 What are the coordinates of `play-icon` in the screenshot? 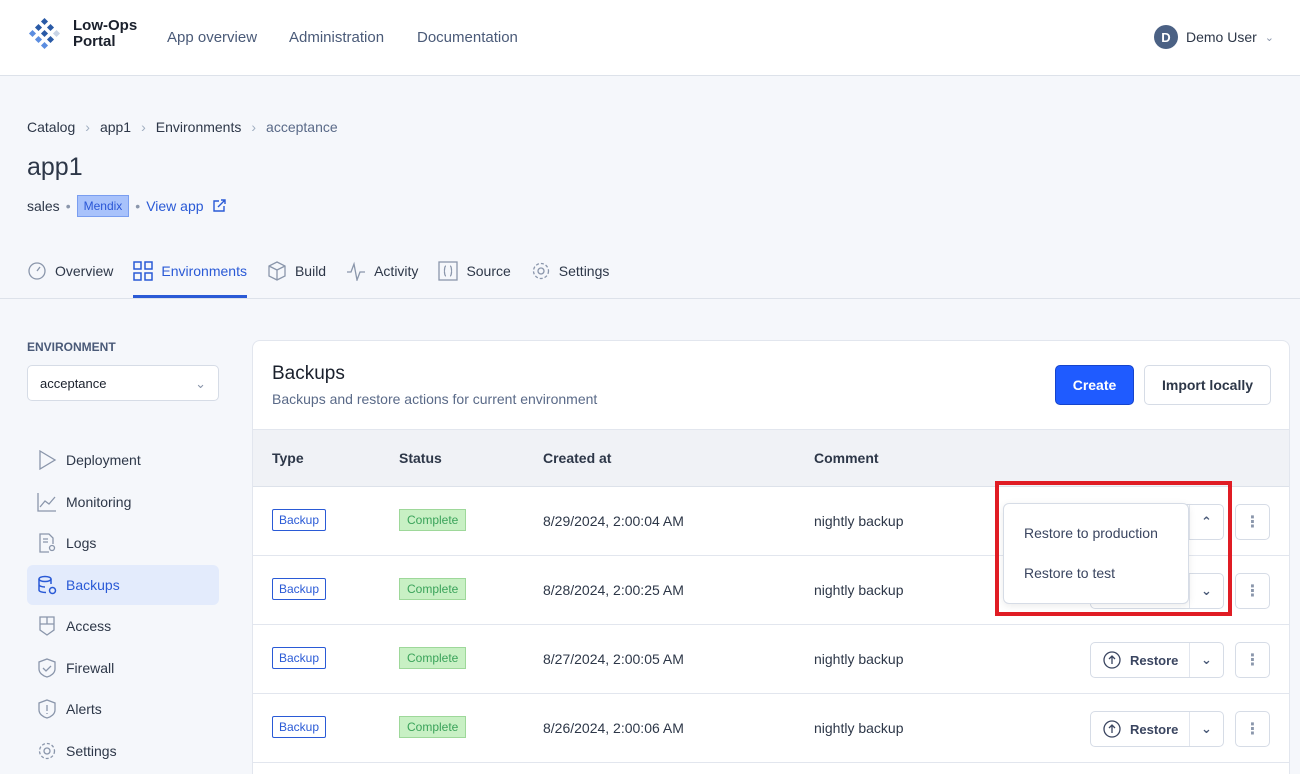 It's located at (48, 460).